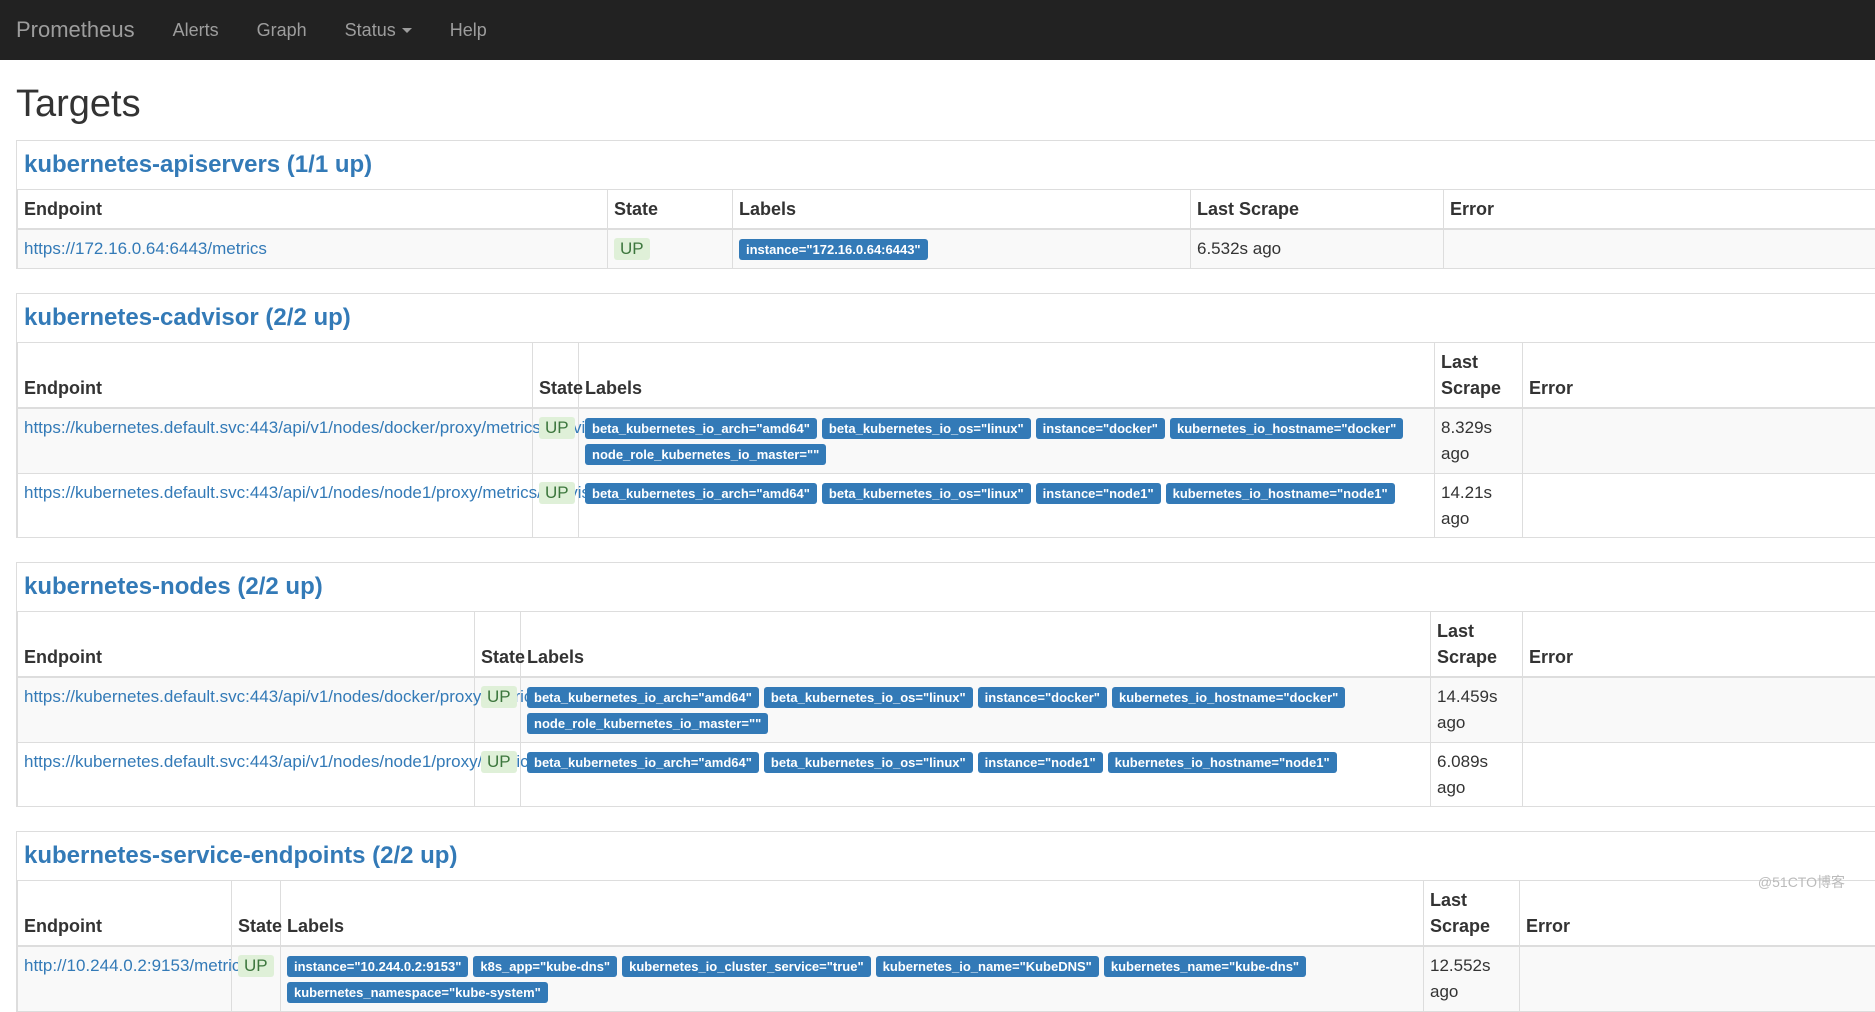  What do you see at coordinates (1801, 882) in the screenshot?
I see `watermark: @51CTO博客` at bounding box center [1801, 882].